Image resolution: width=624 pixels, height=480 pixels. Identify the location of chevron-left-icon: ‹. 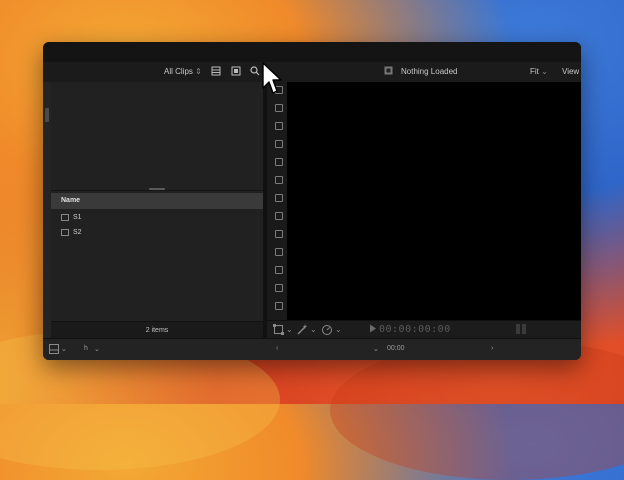
(277, 348).